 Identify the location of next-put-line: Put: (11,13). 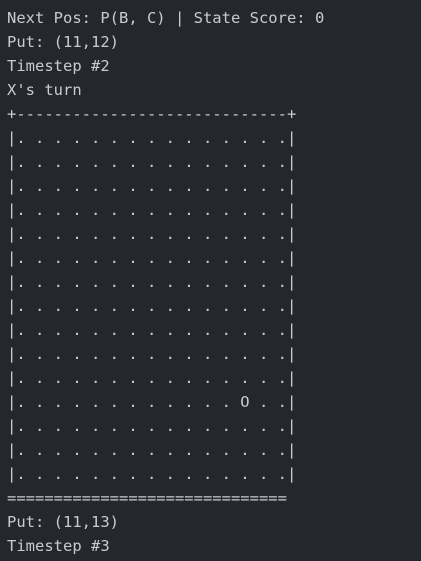
(63, 522).